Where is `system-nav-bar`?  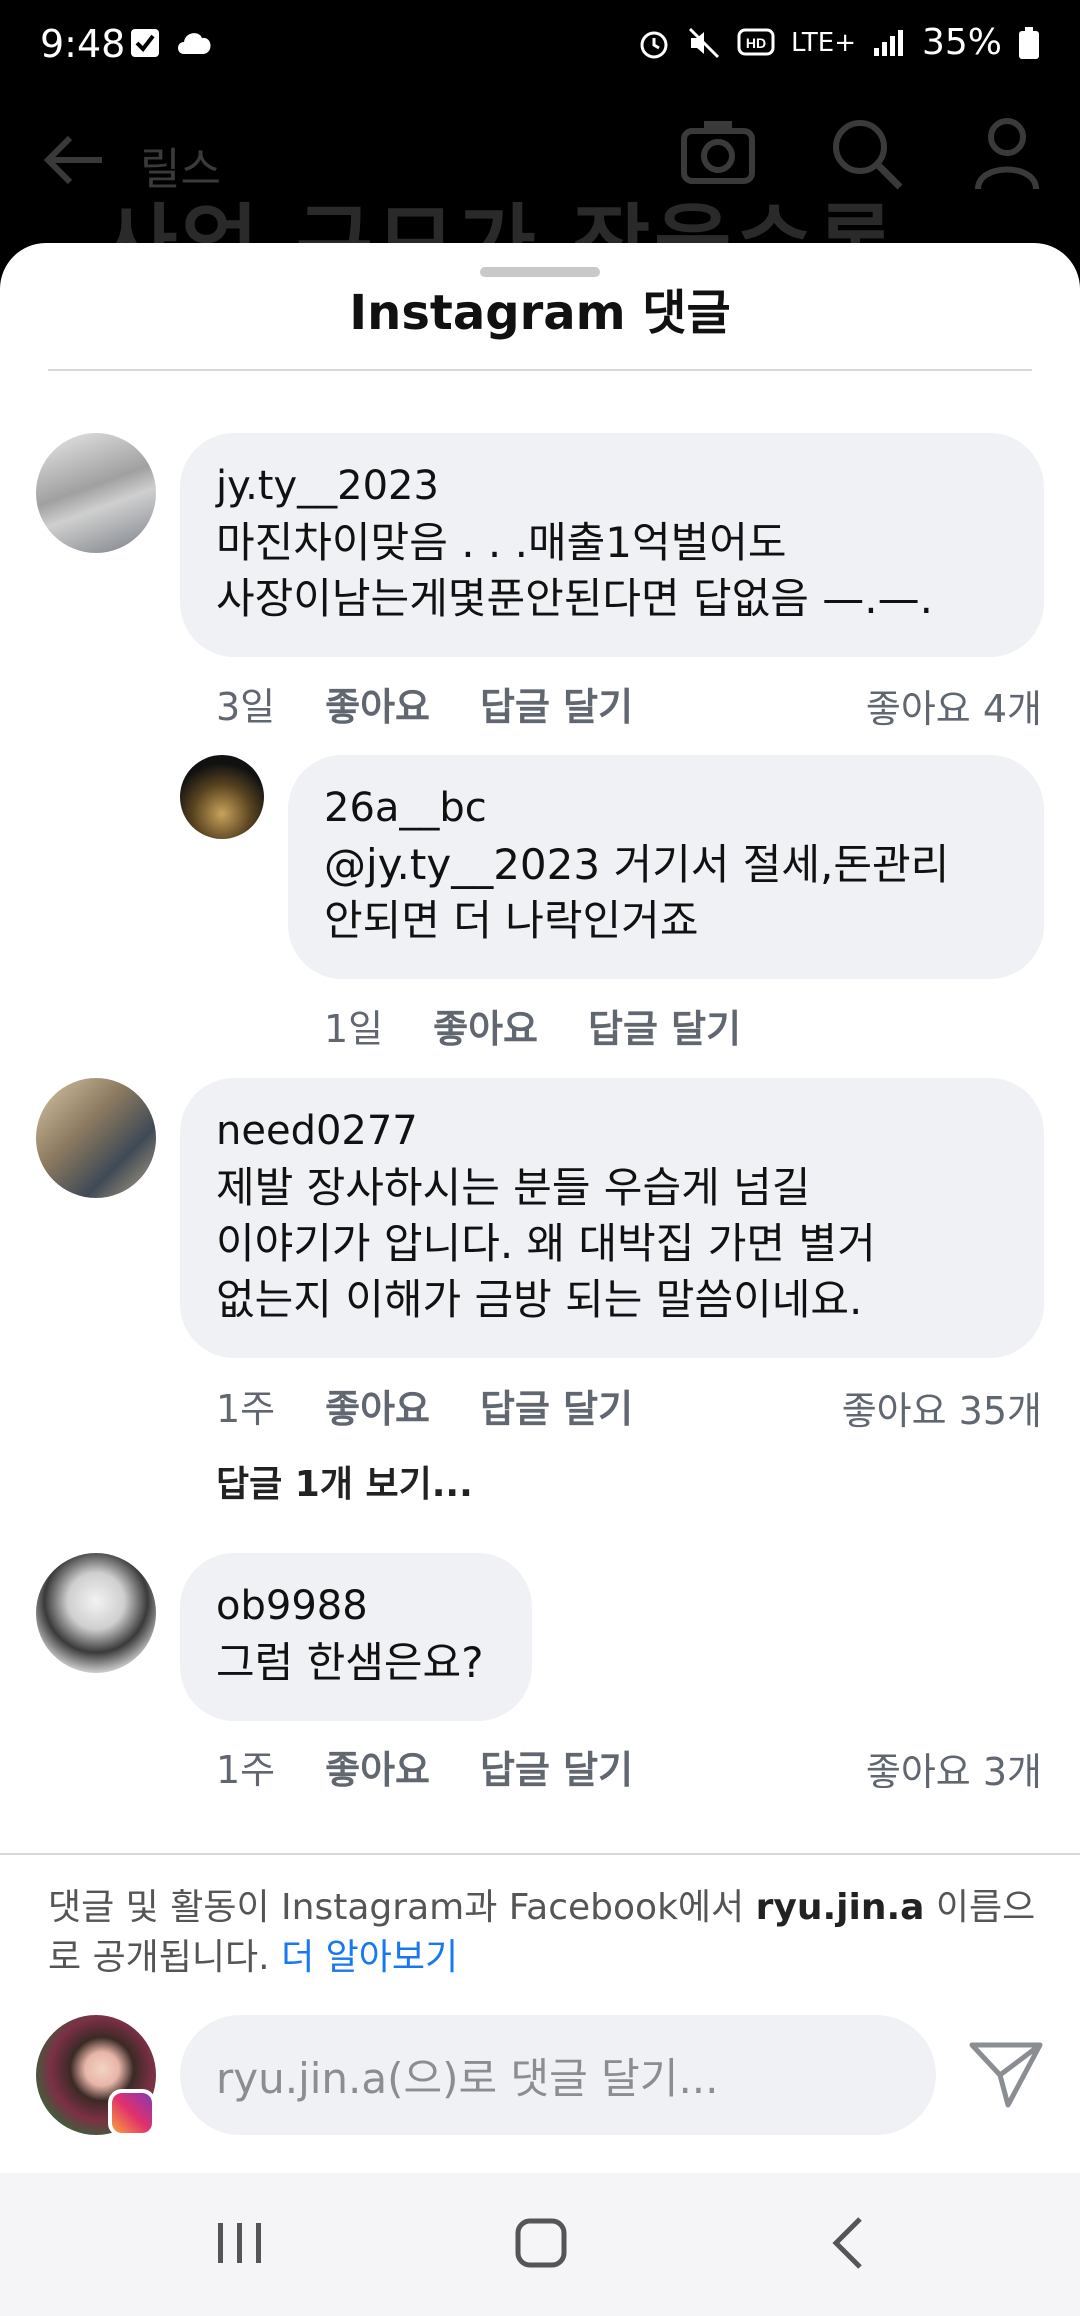 system-nav-bar is located at coordinates (540, 2244).